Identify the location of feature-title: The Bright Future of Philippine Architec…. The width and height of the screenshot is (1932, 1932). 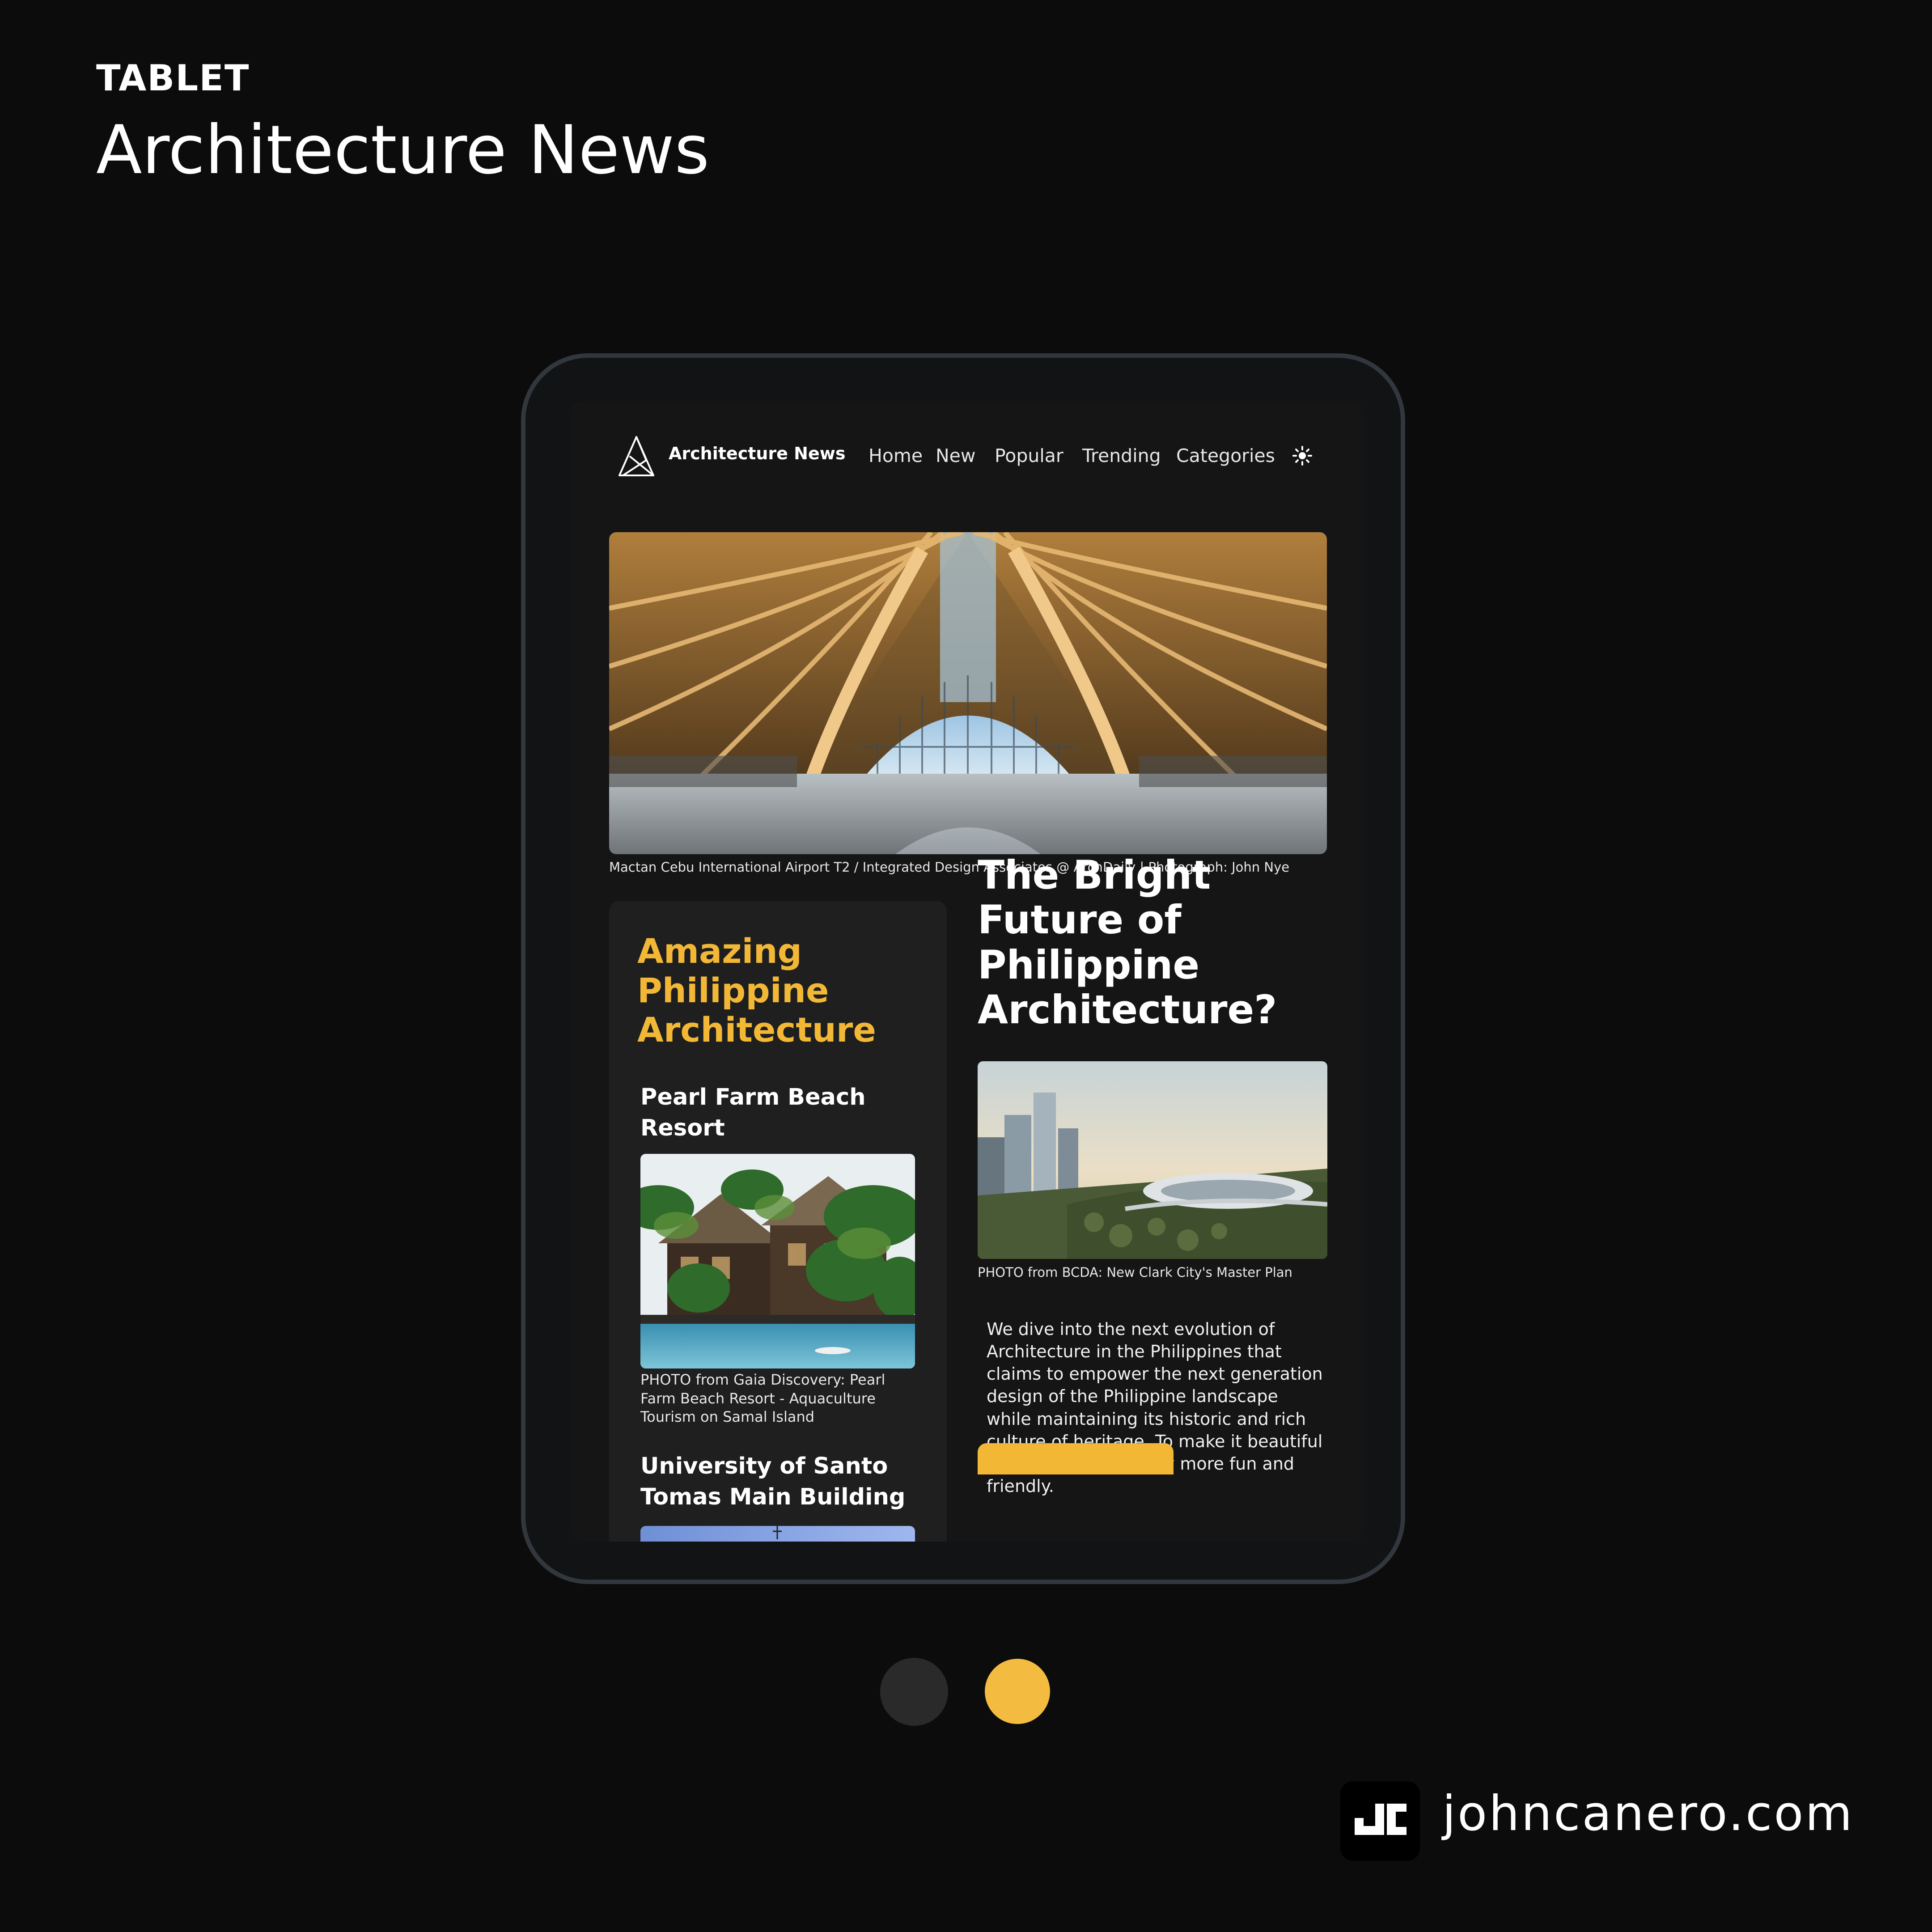
(1134, 942).